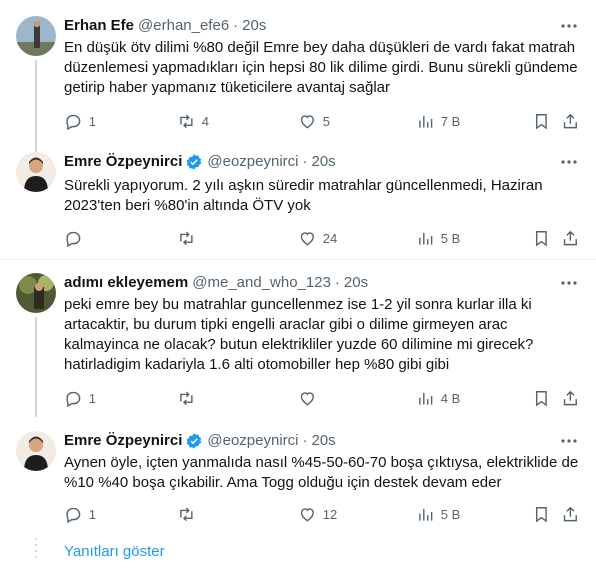 Image resolution: width=596 pixels, height=574 pixels. I want to click on tweet-header: Erhan Efe @erhan_efe6 · 20s, so click(165, 26).